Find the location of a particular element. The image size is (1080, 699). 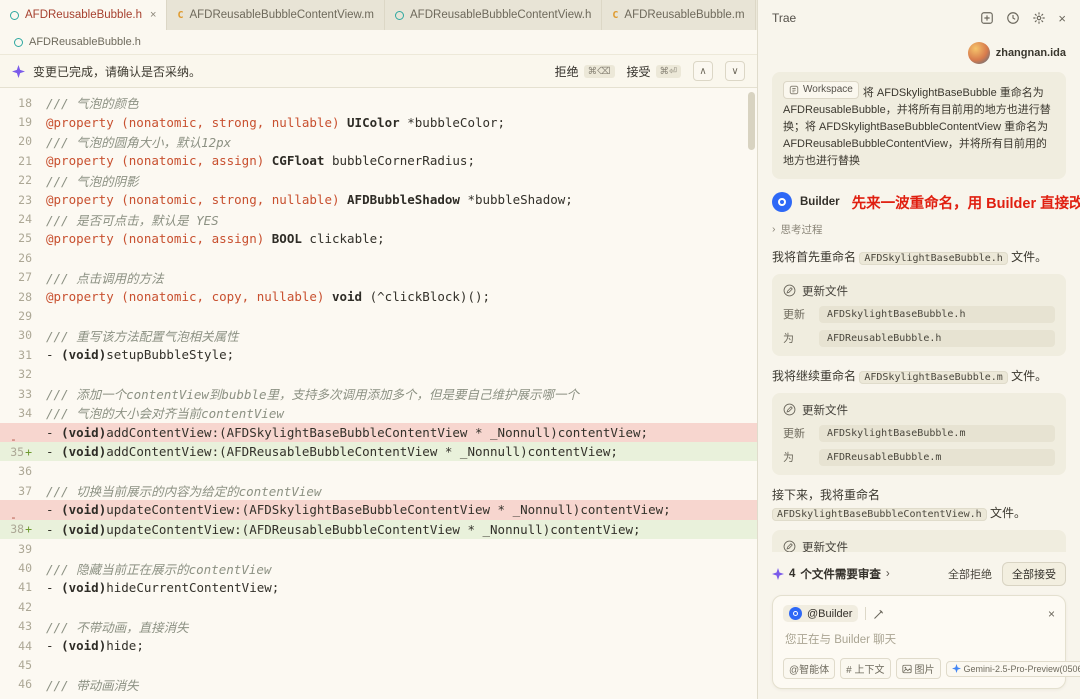

line-number: 32 is located at coordinates (25, 374).